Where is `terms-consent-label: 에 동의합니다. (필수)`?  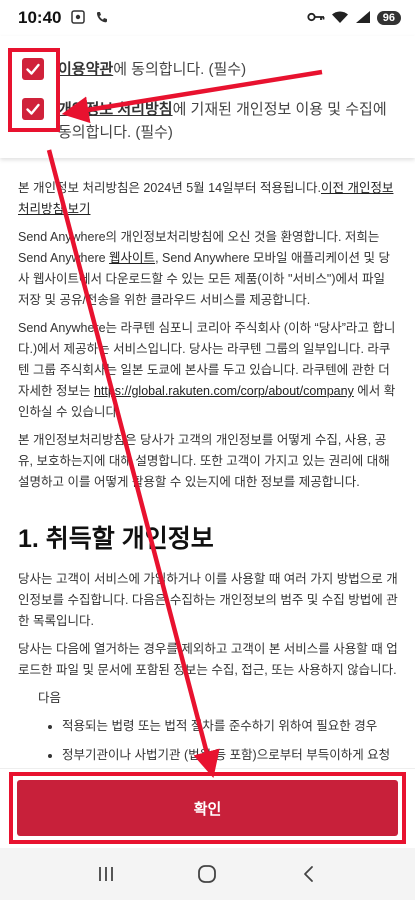
terms-consent-label: 에 동의합니다. (필수) is located at coordinates (180, 69).